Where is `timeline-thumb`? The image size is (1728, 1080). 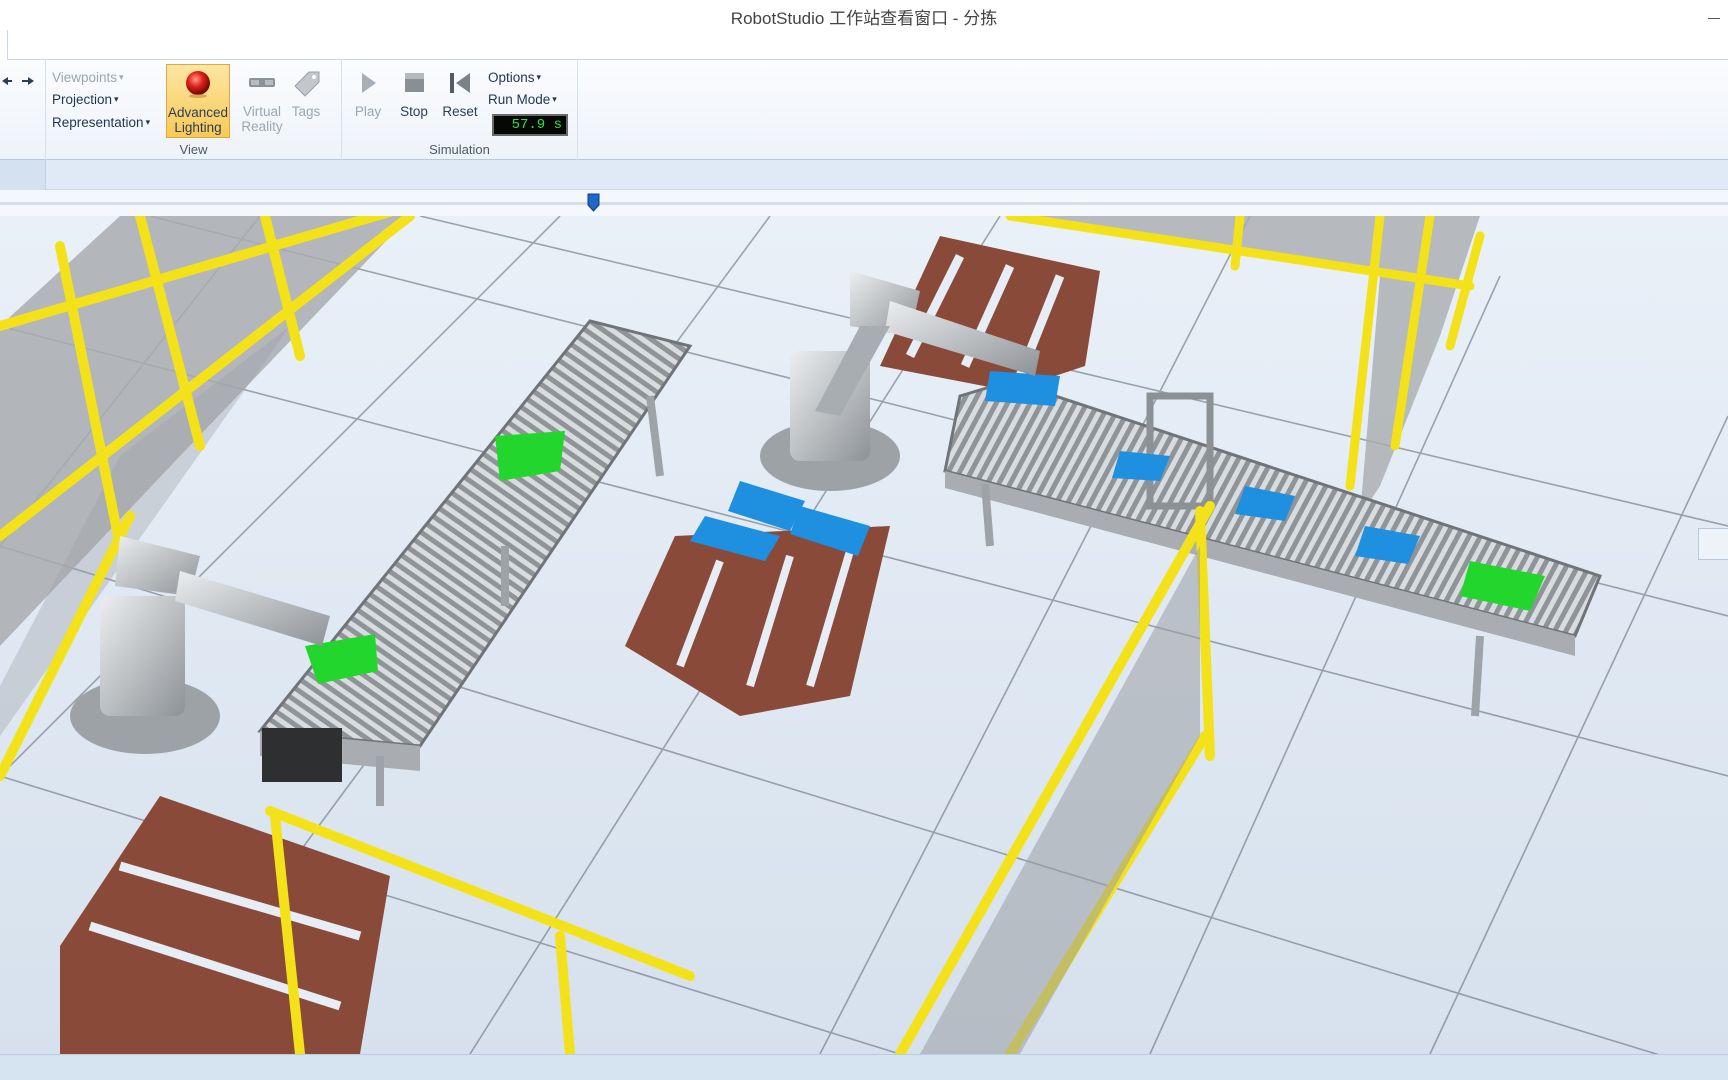
timeline-thumb is located at coordinates (593, 202).